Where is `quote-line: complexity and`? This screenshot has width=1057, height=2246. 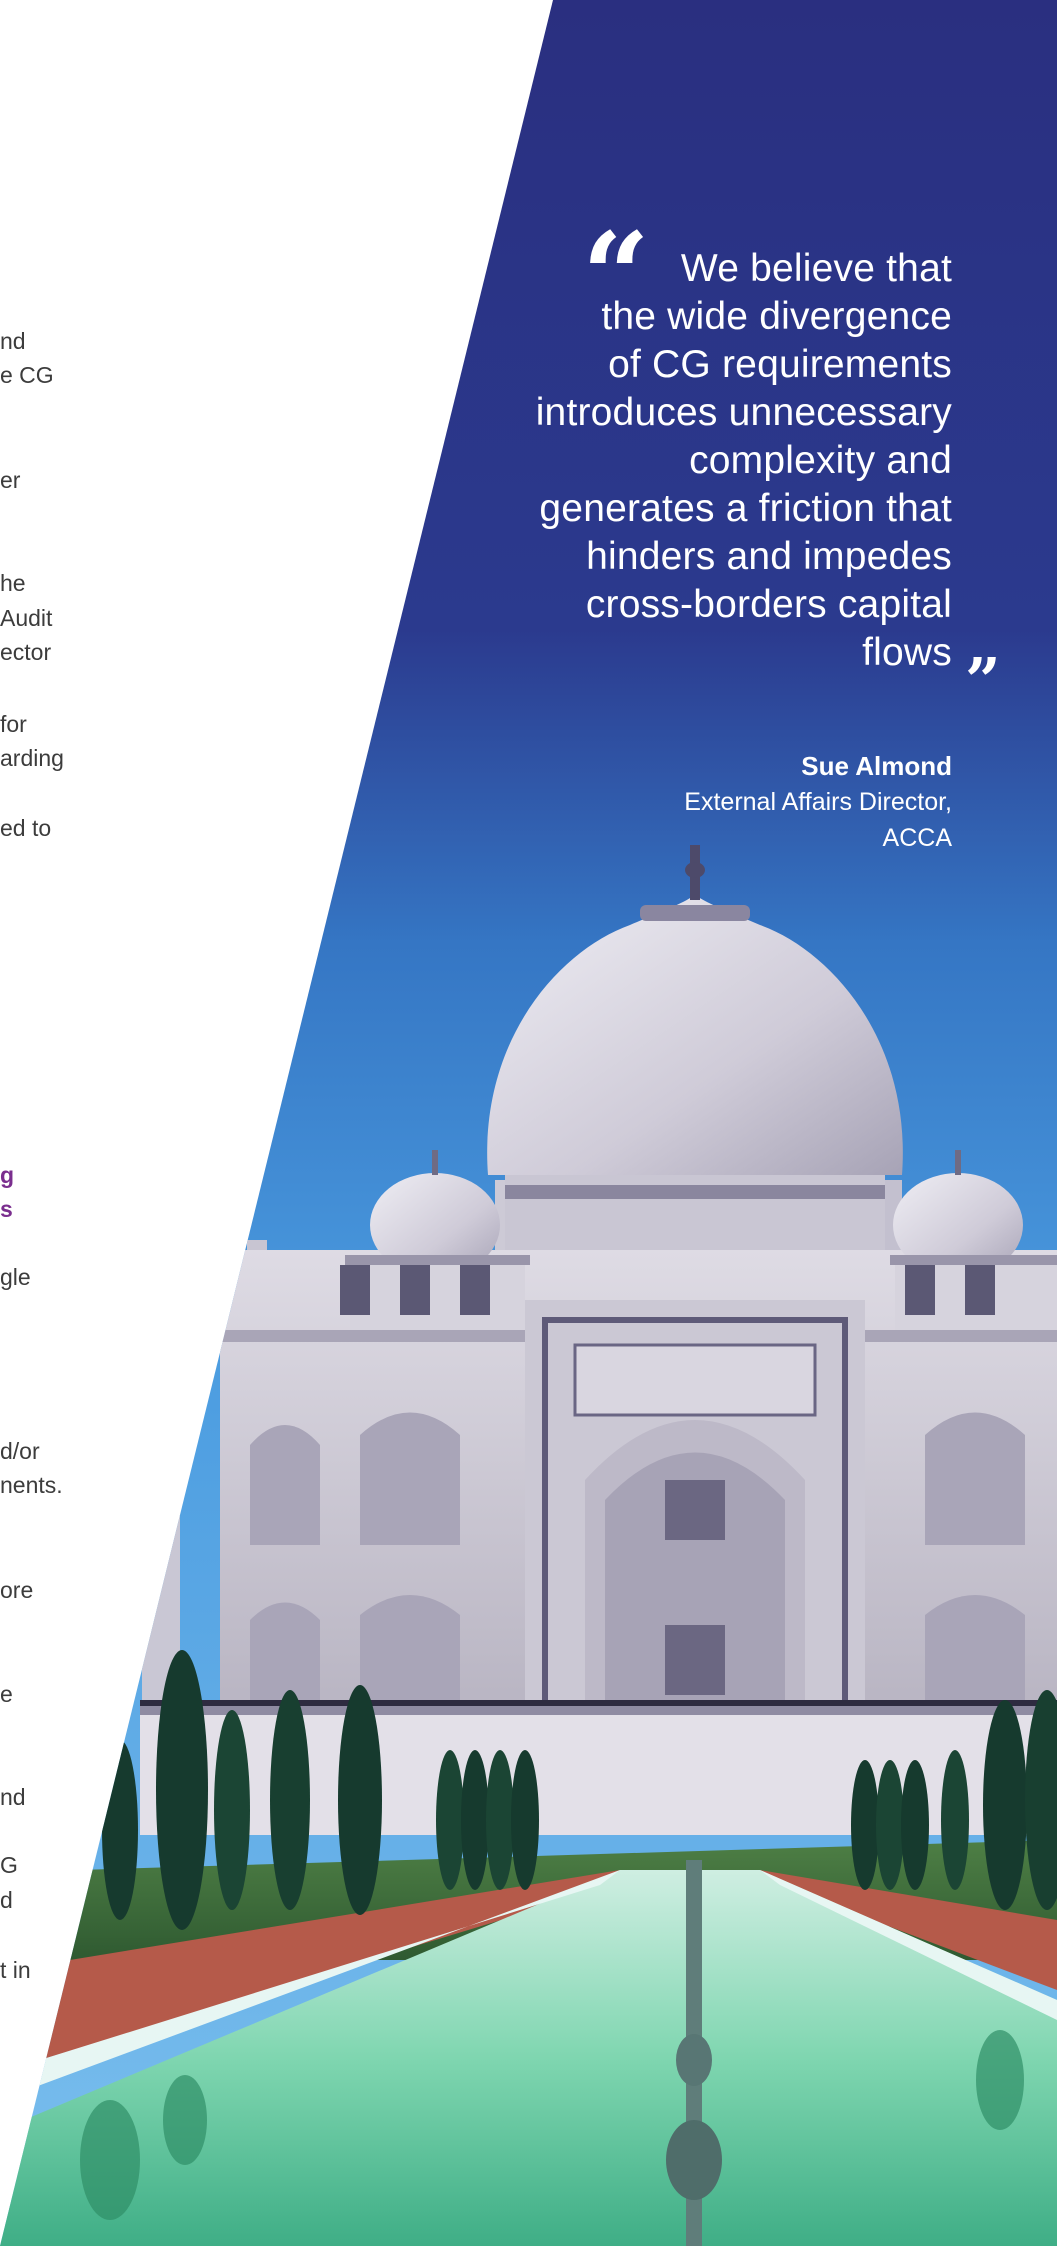
quote-line: complexity and is located at coordinates (820, 460).